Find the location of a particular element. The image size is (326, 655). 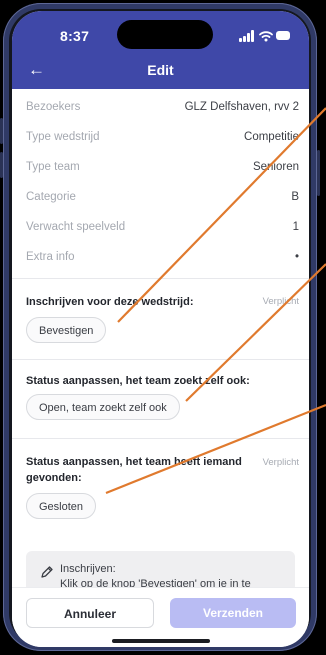

detail-row: Verwacht speelveld 1 is located at coordinates (162, 229).